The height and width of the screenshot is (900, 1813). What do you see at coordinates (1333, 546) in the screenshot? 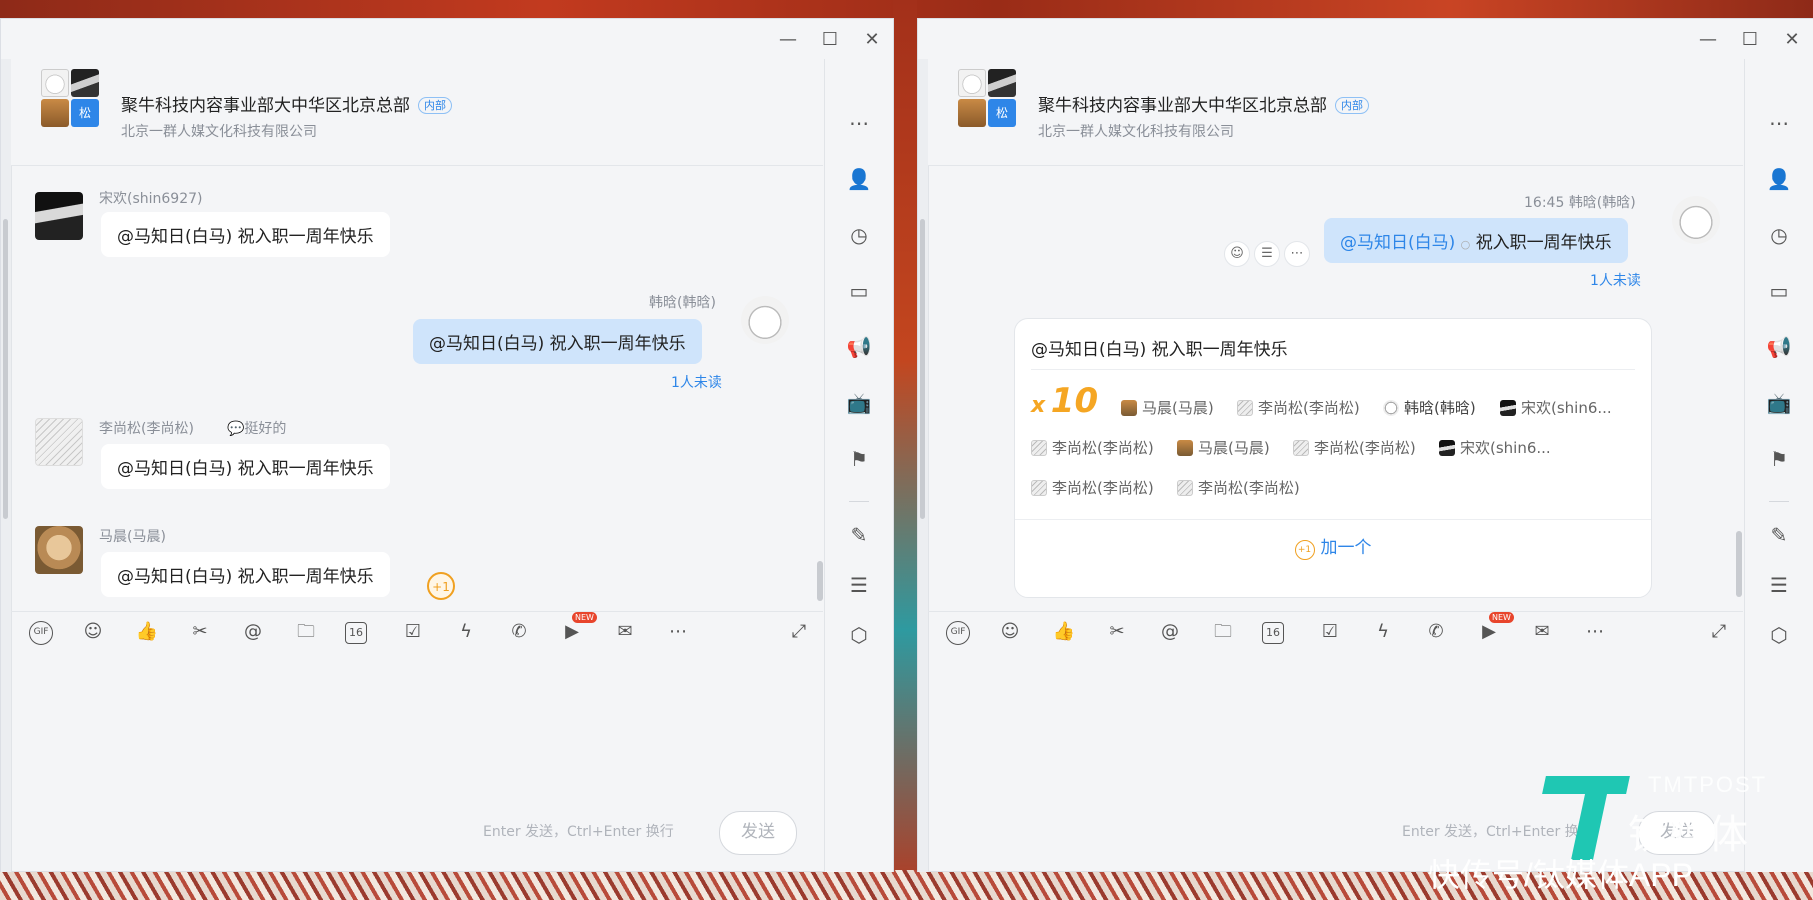
I see `add-one-button: +1 加一个` at bounding box center [1333, 546].